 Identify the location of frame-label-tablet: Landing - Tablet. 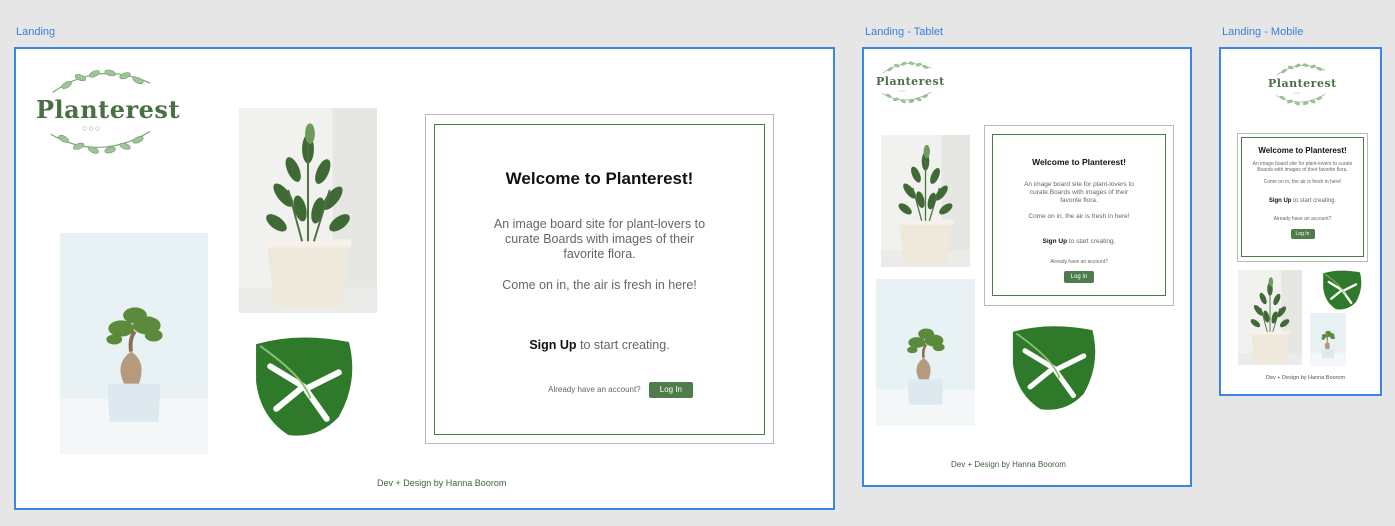
(904, 32).